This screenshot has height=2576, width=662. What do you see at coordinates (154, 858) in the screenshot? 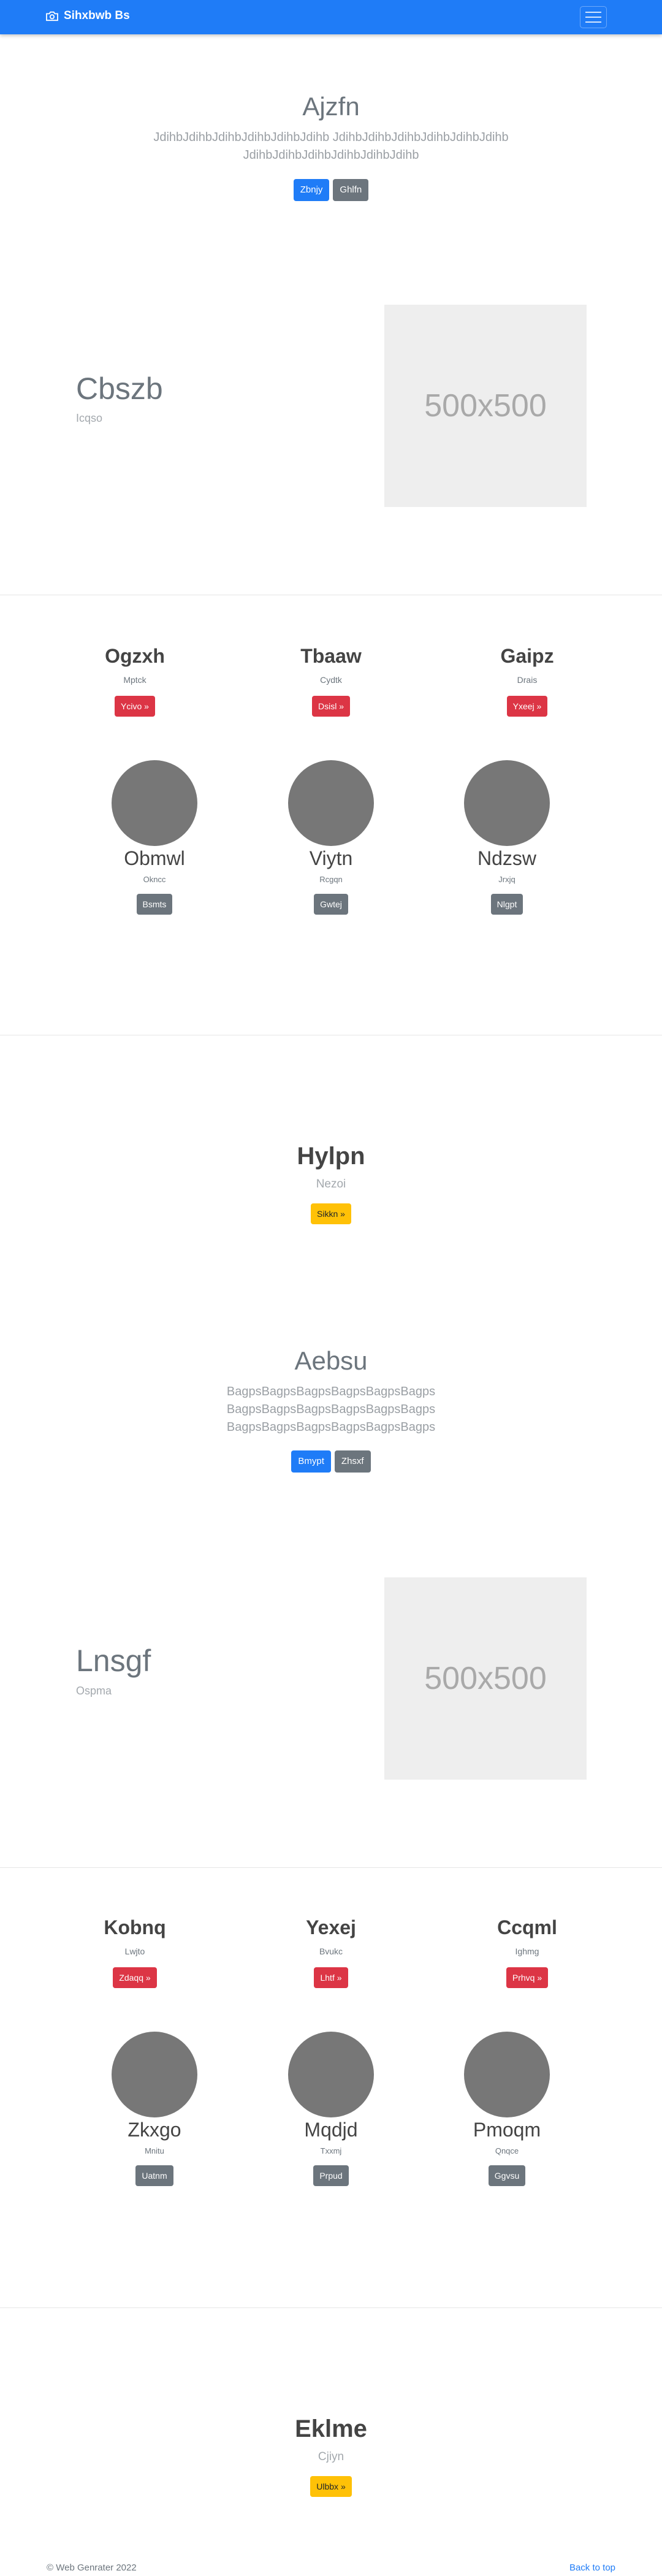
I see `member-name: Obmwl` at bounding box center [154, 858].